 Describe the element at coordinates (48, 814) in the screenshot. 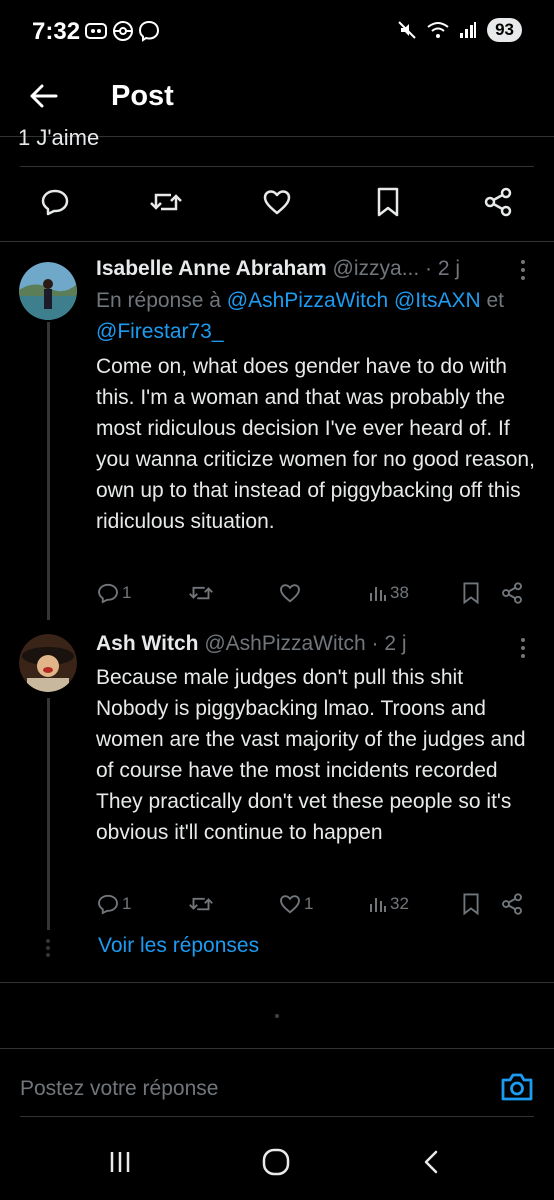

I see `thread-line` at that location.